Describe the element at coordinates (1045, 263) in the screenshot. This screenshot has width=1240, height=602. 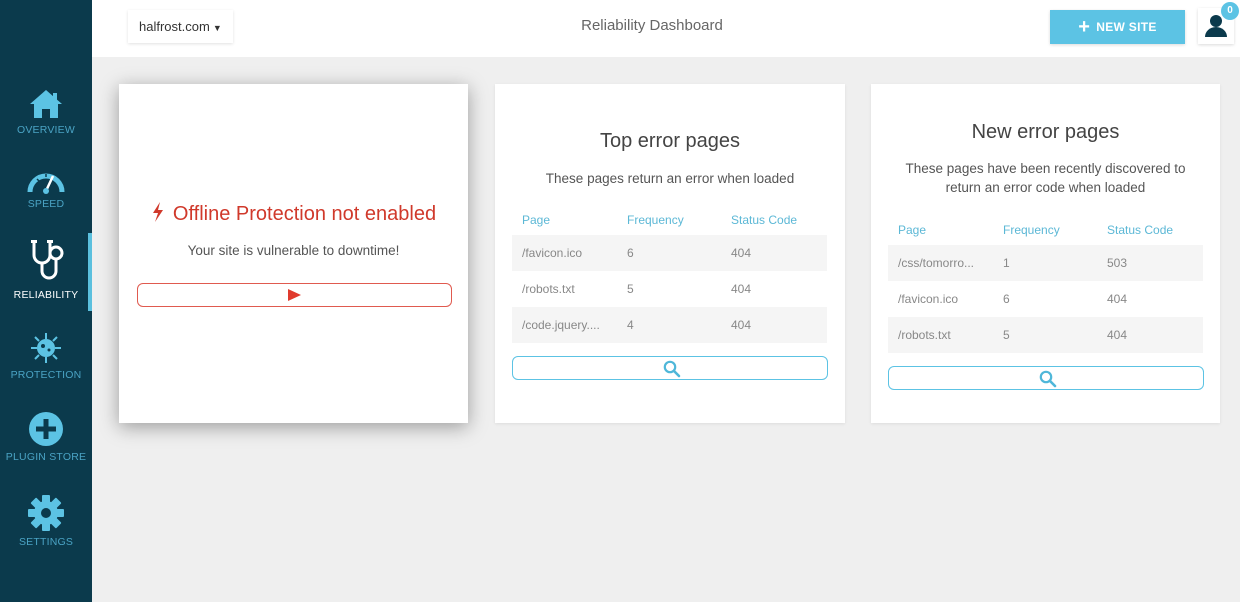
I see `table-row: /css/tomorro... 1 503` at that location.